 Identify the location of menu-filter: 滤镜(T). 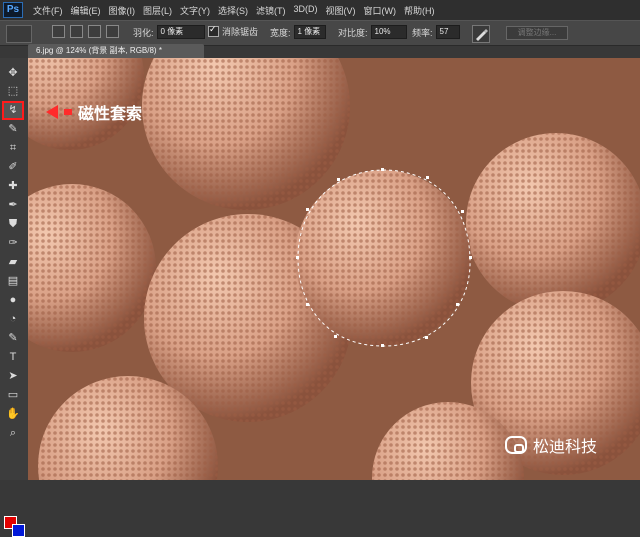
(271, 10).